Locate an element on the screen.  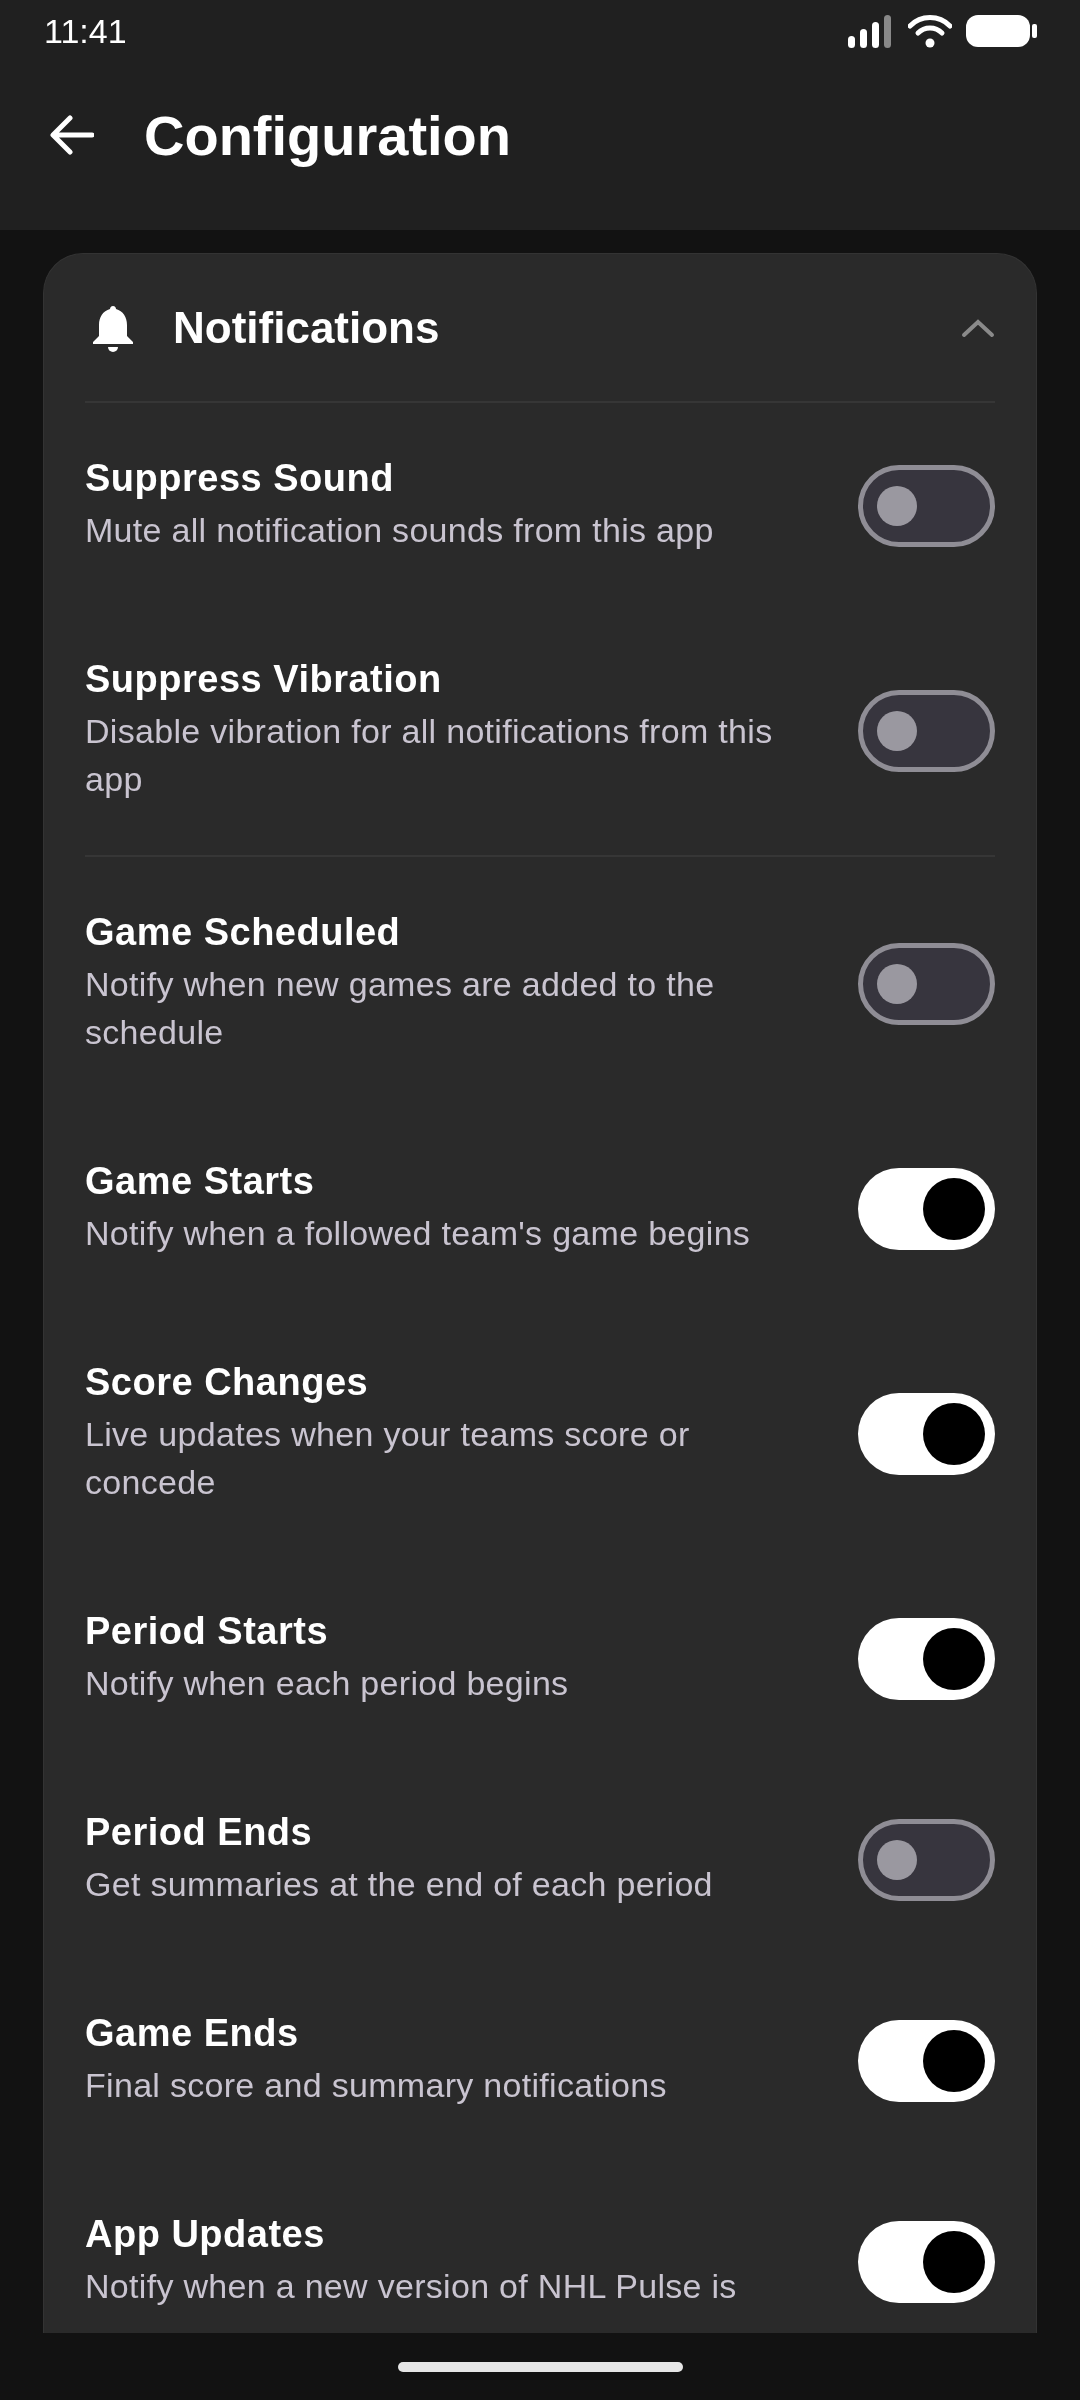
page-title: Configuration is located at coordinates (328, 135).